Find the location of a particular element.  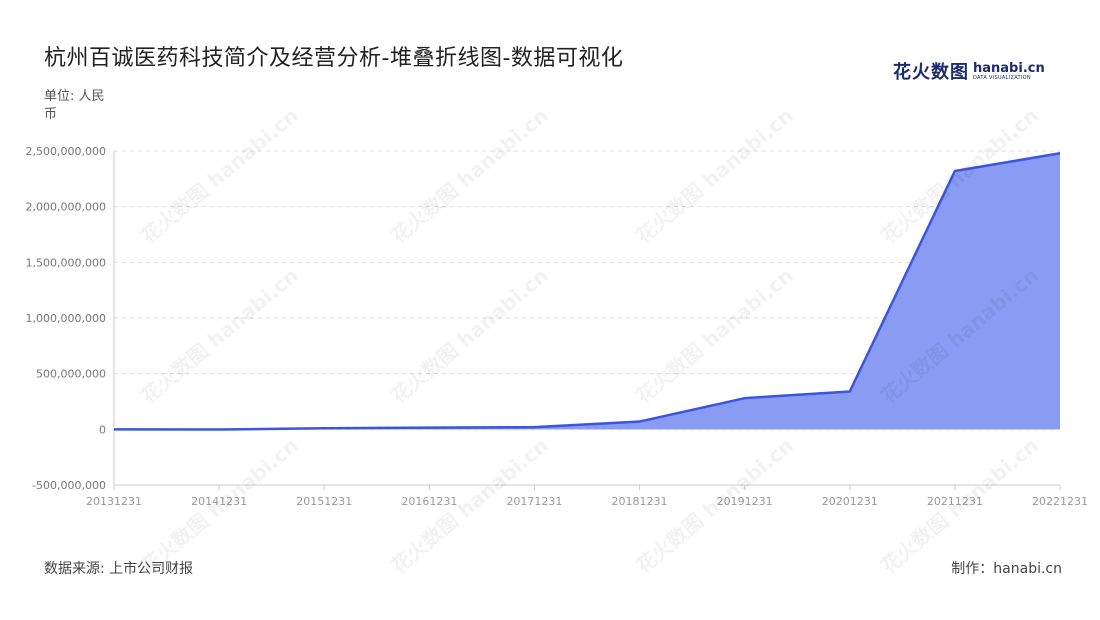

y-tick-label: 0 is located at coordinates (102, 429).